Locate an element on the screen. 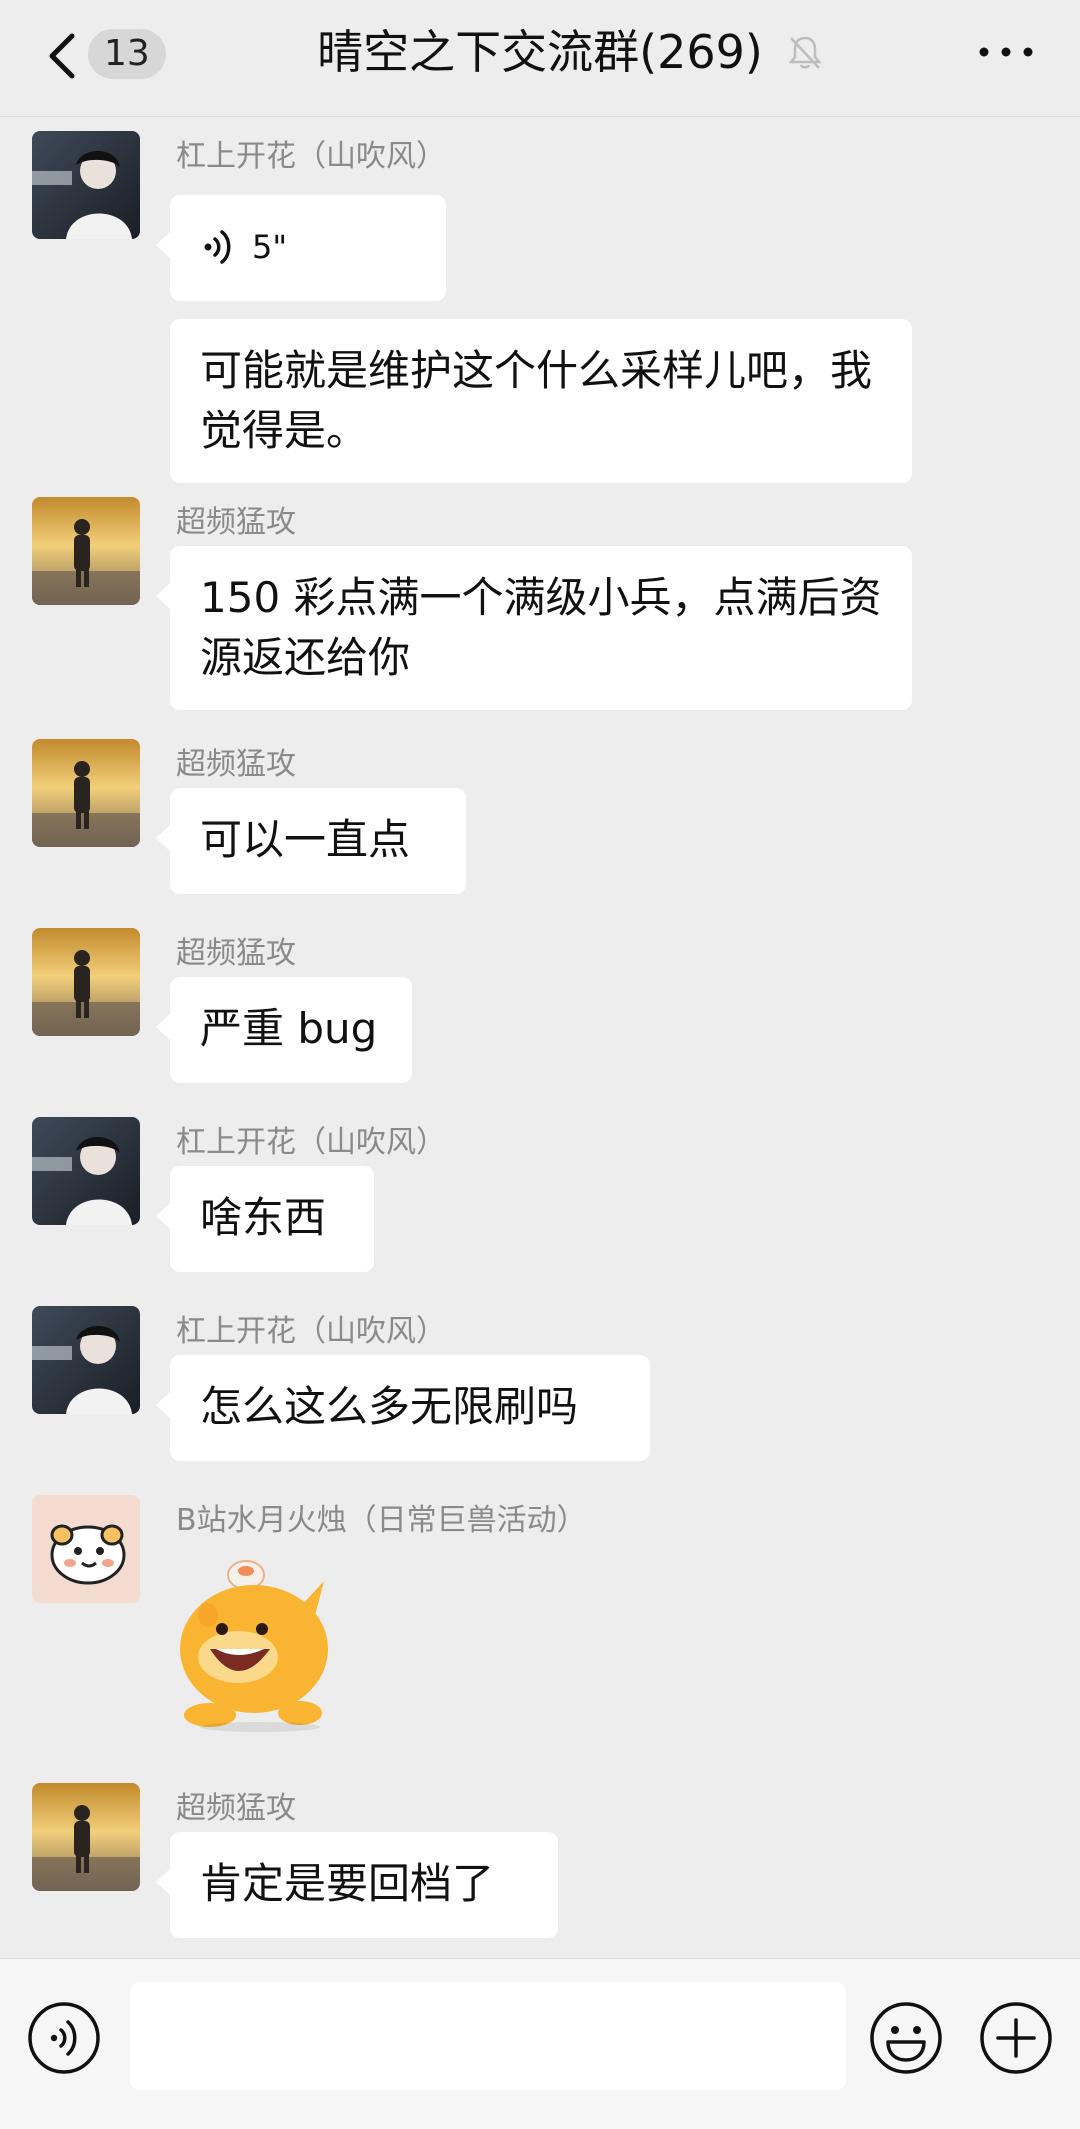 This screenshot has width=1080, height=2129. text-bubble: 肯定是要回档了 is located at coordinates (357, 1885).